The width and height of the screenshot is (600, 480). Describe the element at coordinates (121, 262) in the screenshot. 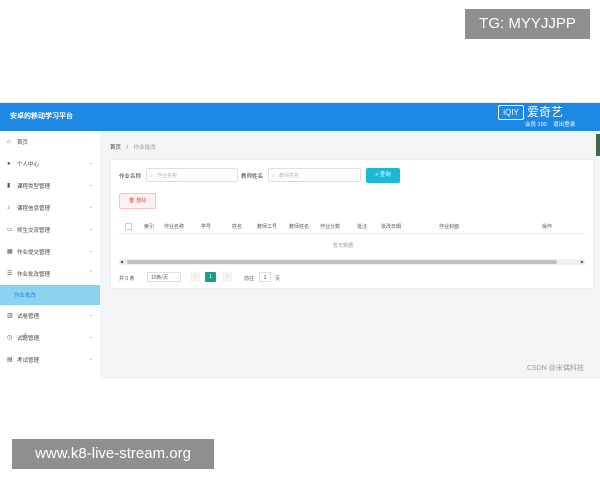

I see `scroll-left-icon: ◀` at that location.